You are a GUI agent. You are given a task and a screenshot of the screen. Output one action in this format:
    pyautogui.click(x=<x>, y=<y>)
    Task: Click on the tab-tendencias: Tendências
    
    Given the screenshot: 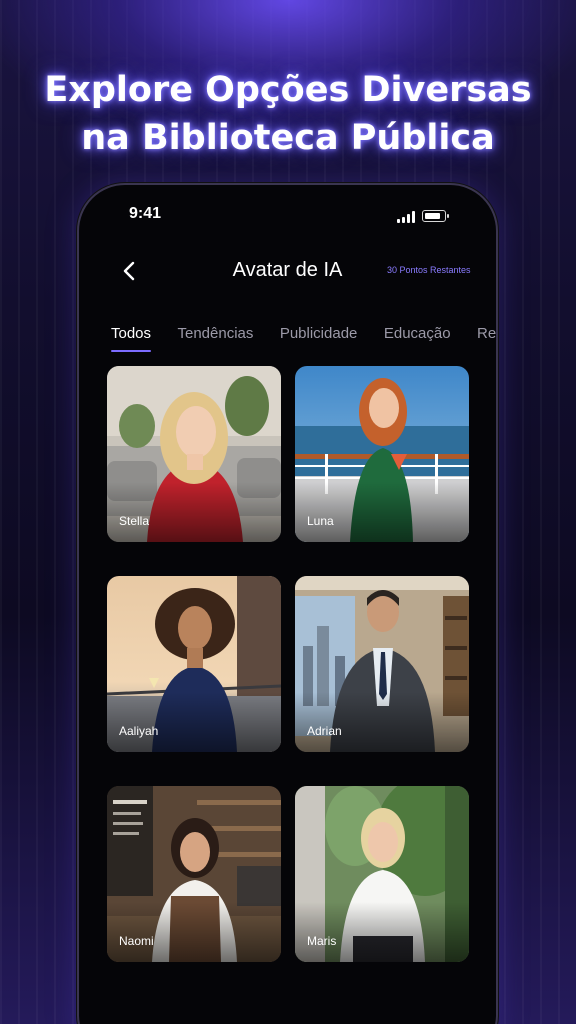 What is the action you would take?
    pyautogui.click(x=215, y=338)
    